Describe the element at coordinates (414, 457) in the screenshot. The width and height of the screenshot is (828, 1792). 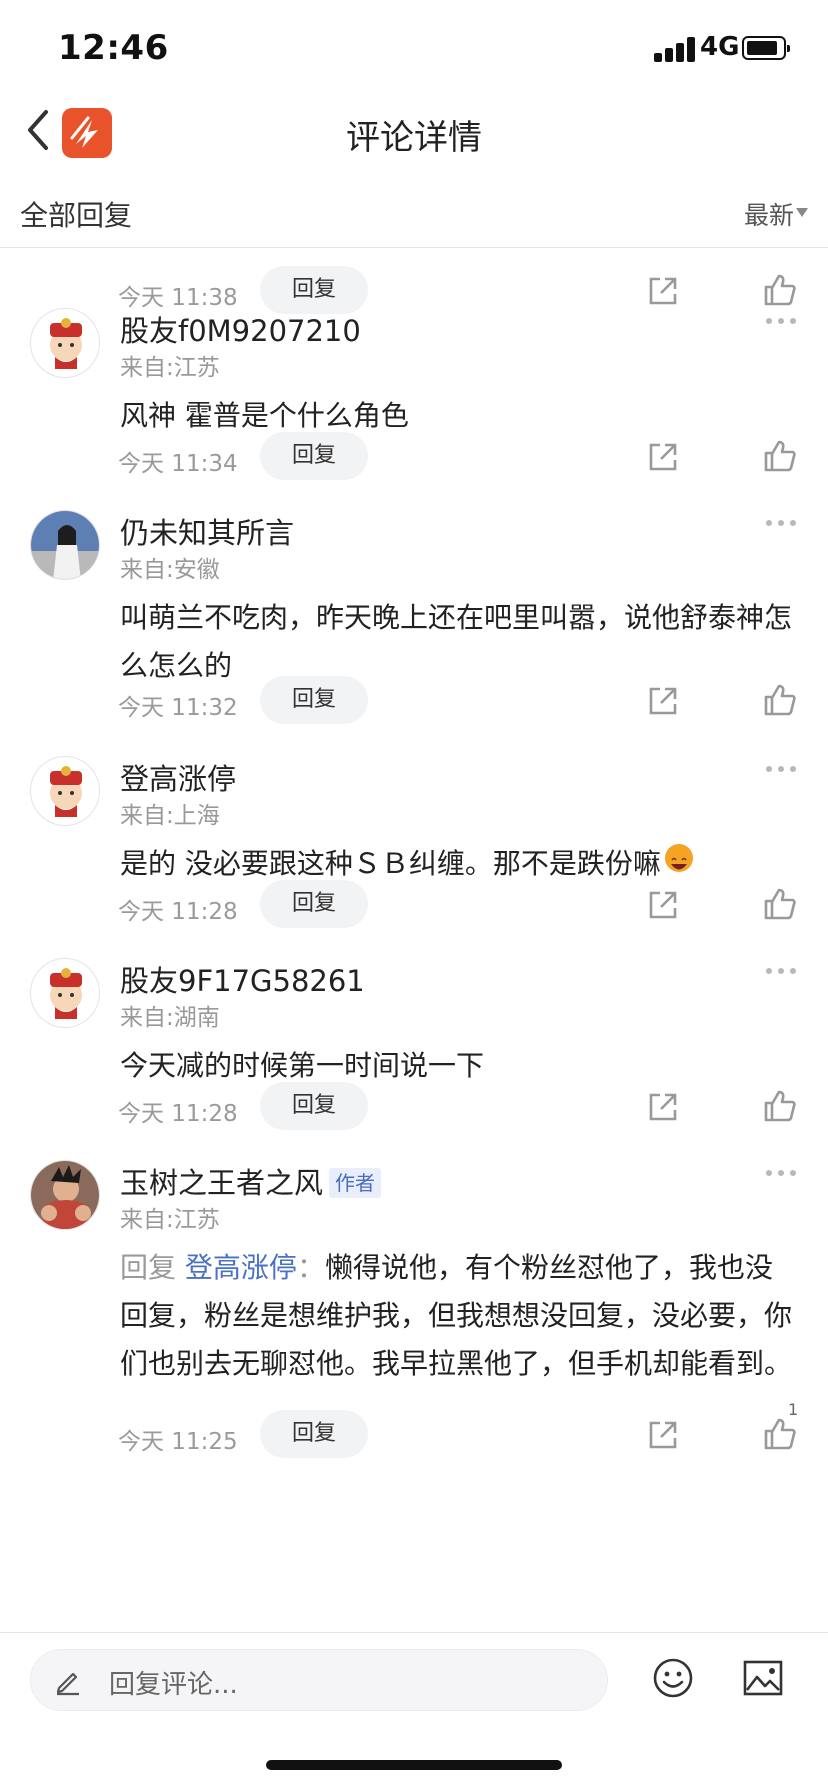
I see `comment-actions: 今天 11:34 回复` at that location.